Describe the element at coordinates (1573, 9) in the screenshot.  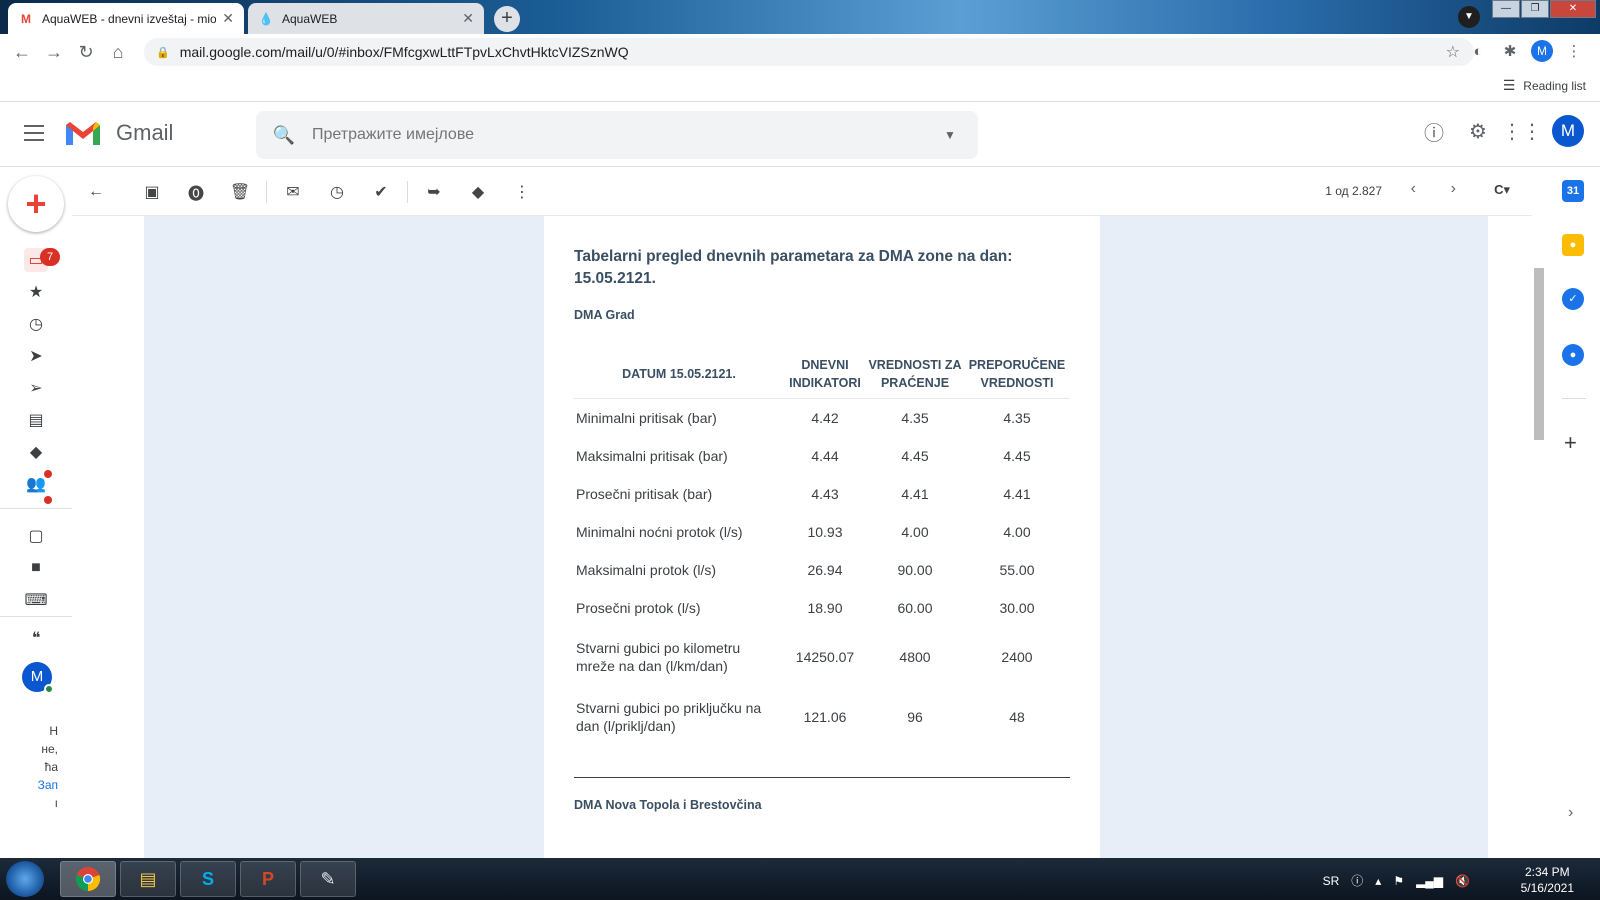
I see `window-close-button: ✕` at that location.